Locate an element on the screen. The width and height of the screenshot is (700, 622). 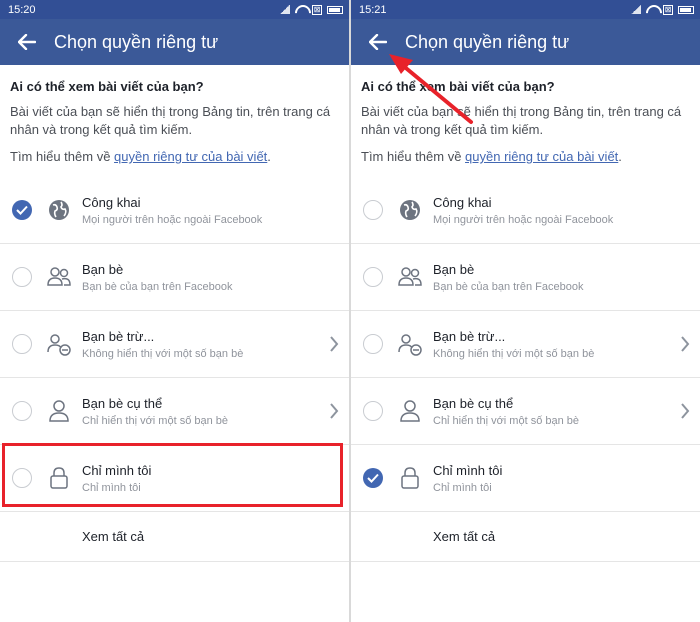
learn-more-prefix: Tìm hiểu thêm về is located at coordinates (62, 156).